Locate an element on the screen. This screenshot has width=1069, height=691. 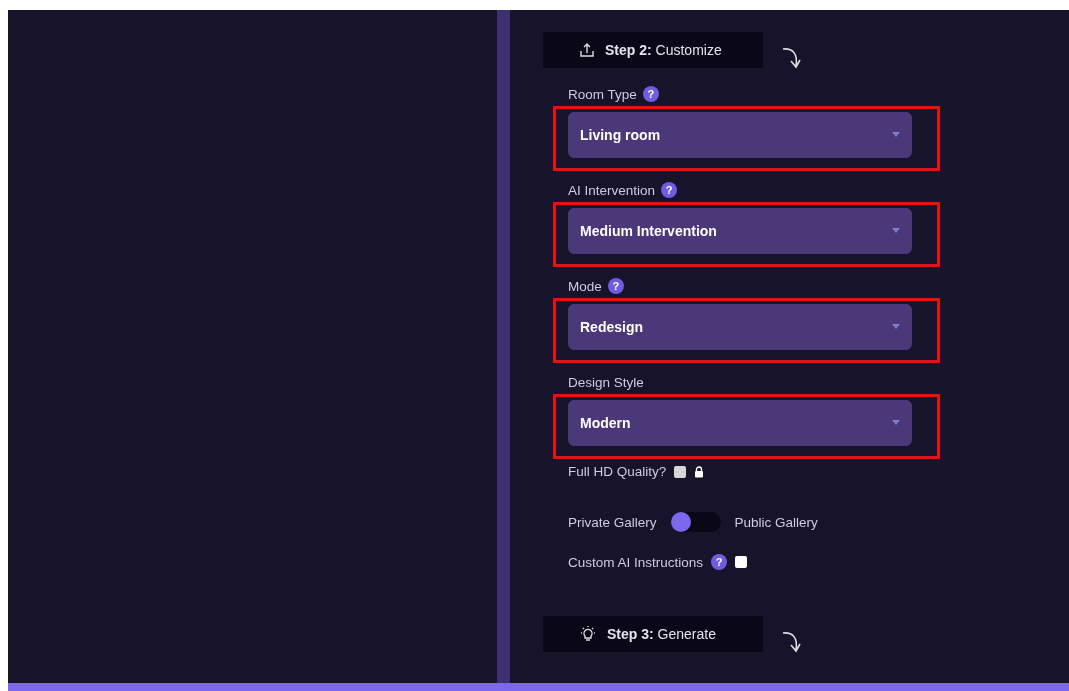
step-title: Step 3: Generate is located at coordinates (661, 634).